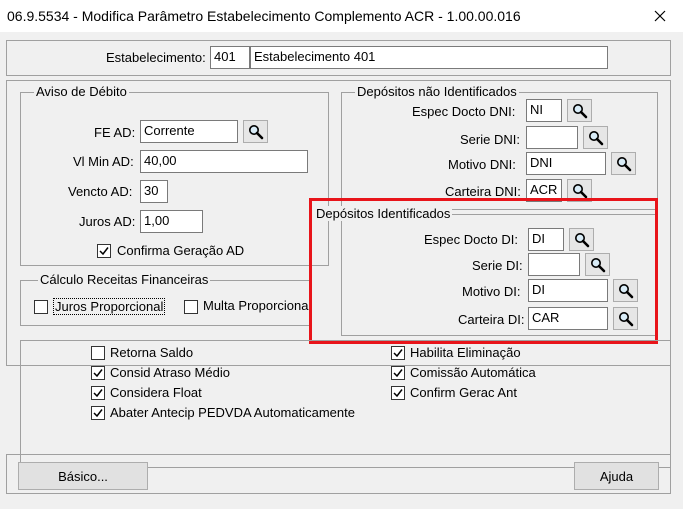 The height and width of the screenshot is (509, 683). I want to click on juros-ad-label: Juros AD:, so click(107, 221).